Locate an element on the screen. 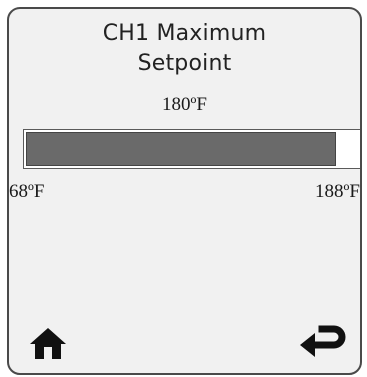  home-button is located at coordinates (48, 343).